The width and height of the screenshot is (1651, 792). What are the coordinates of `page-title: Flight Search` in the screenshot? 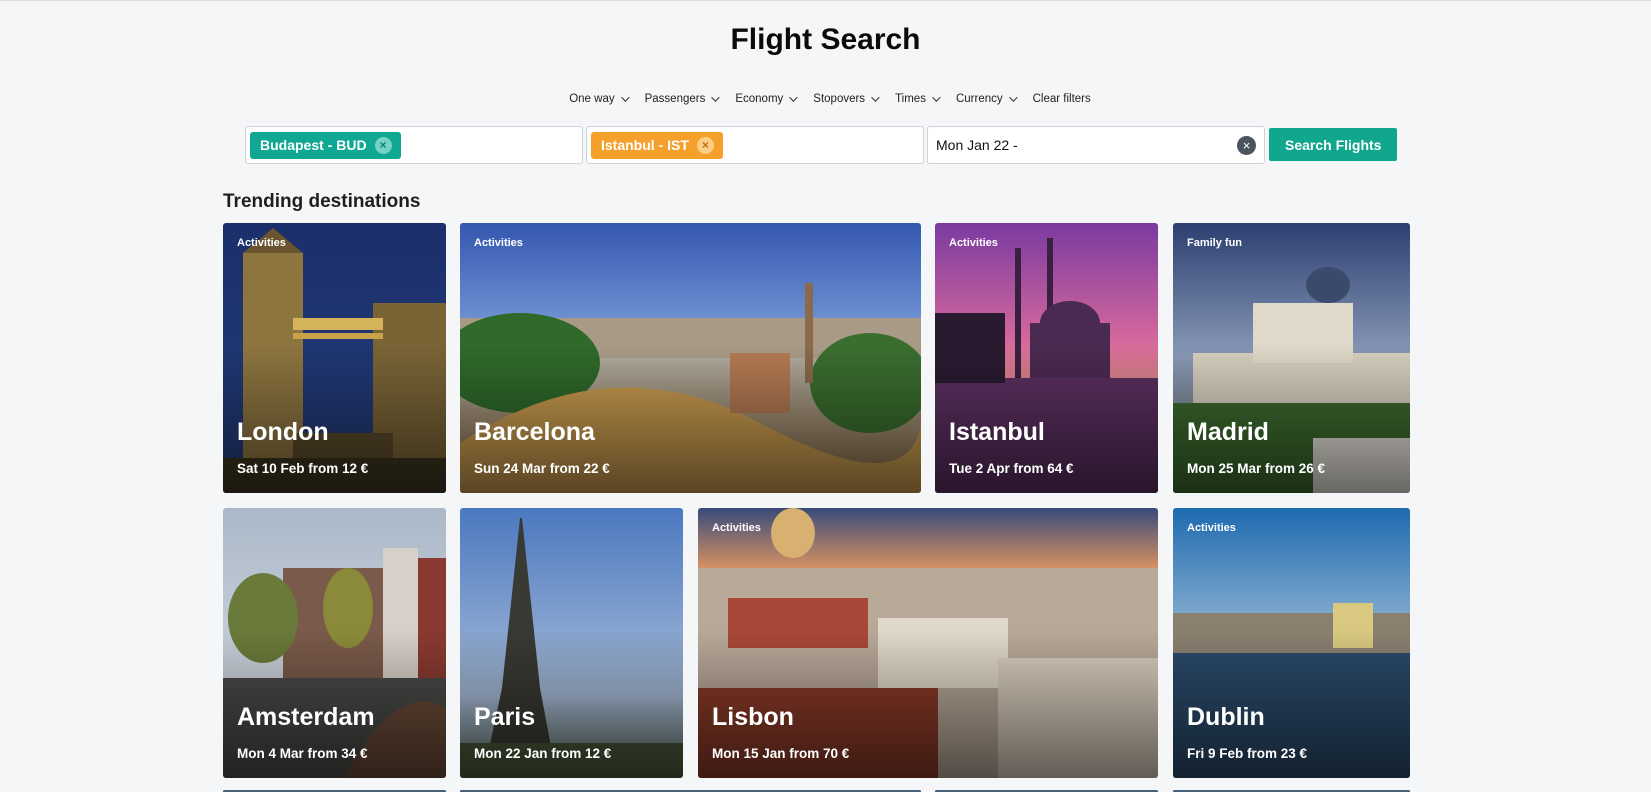 It's located at (825, 39).